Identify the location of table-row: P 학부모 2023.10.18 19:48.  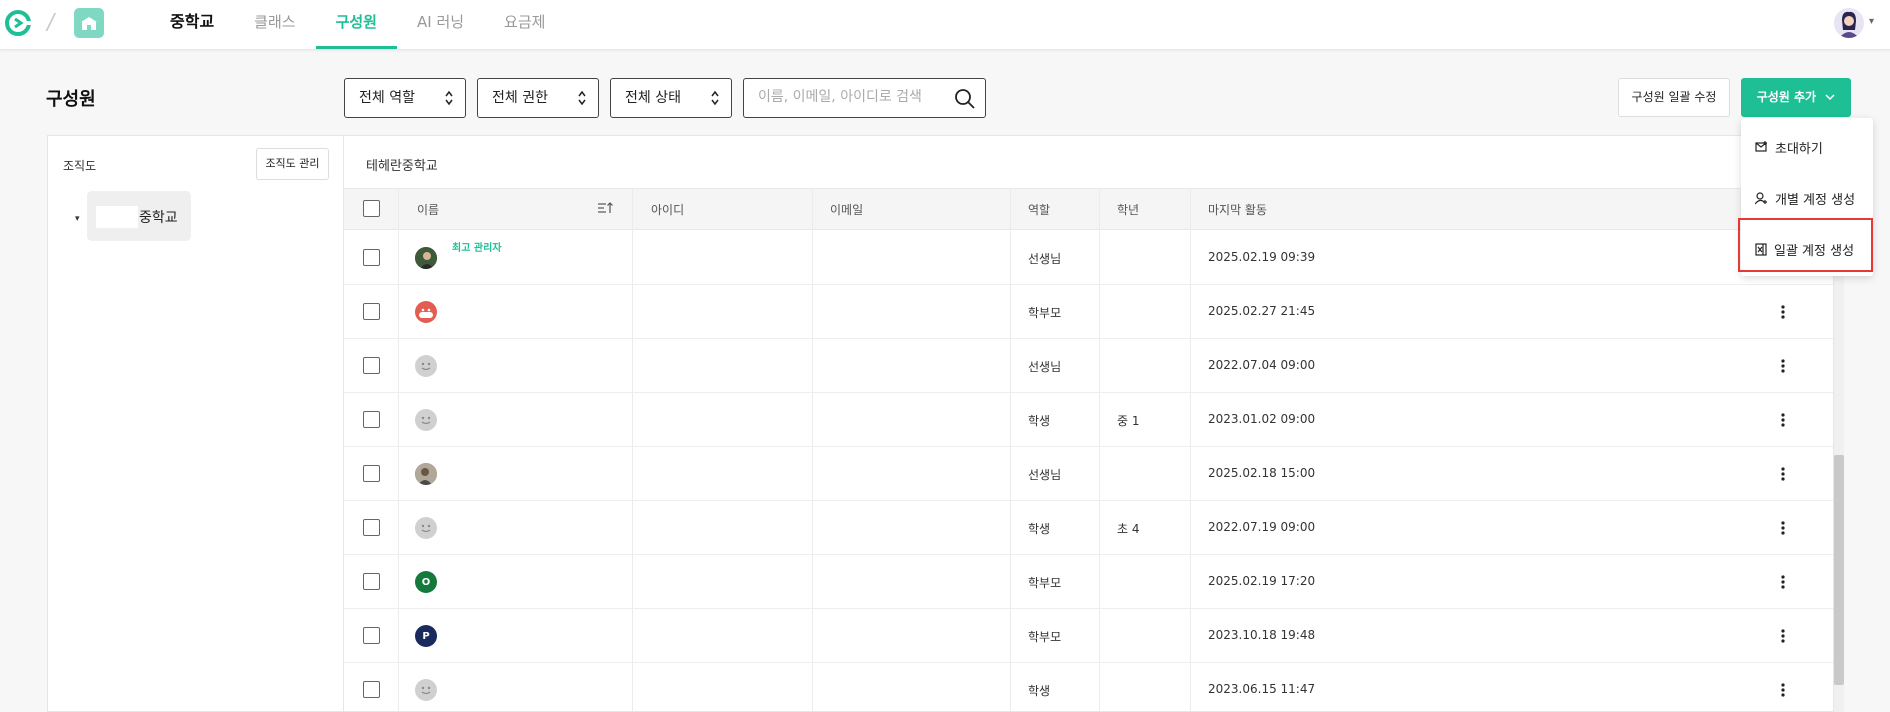
(1088, 636).